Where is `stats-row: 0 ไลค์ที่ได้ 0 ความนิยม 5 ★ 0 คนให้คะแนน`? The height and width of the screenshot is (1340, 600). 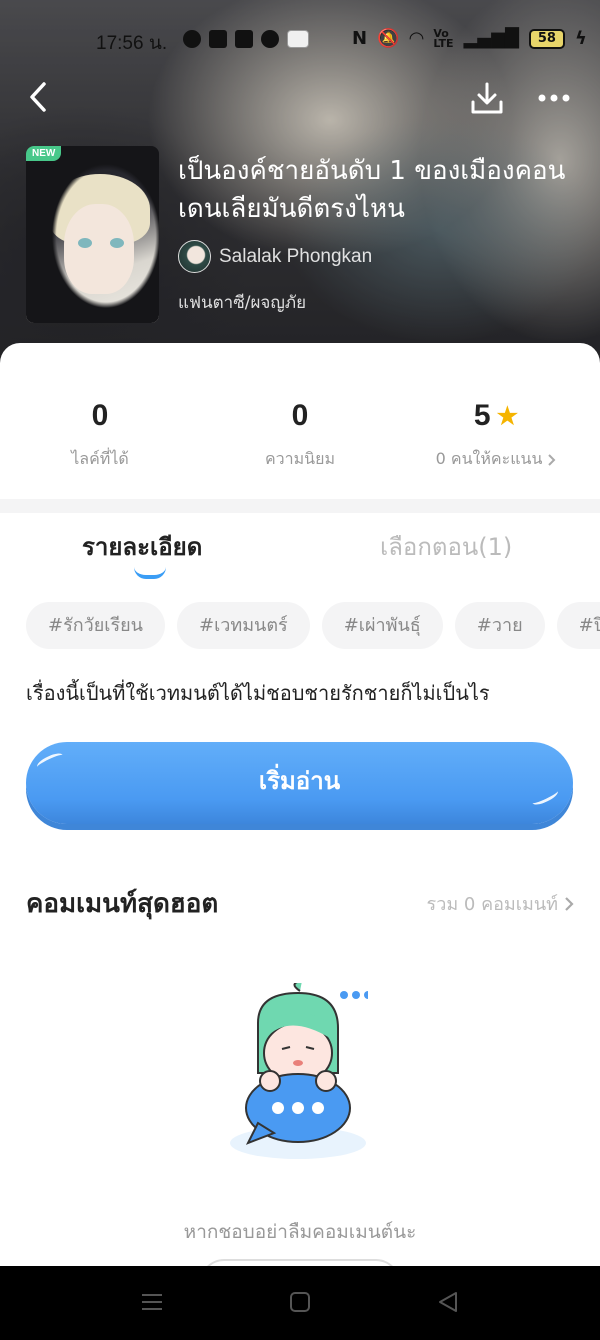 stats-row: 0 ไลค์ที่ได้ 0 ความนิยม 5 ★ 0 คนให้คะแนน is located at coordinates (300, 439).